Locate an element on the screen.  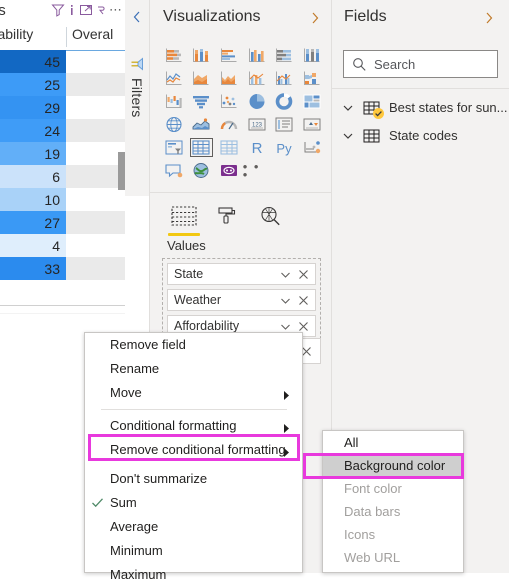
viz-type-stacked-bar-chart is located at coordinates (174, 55).